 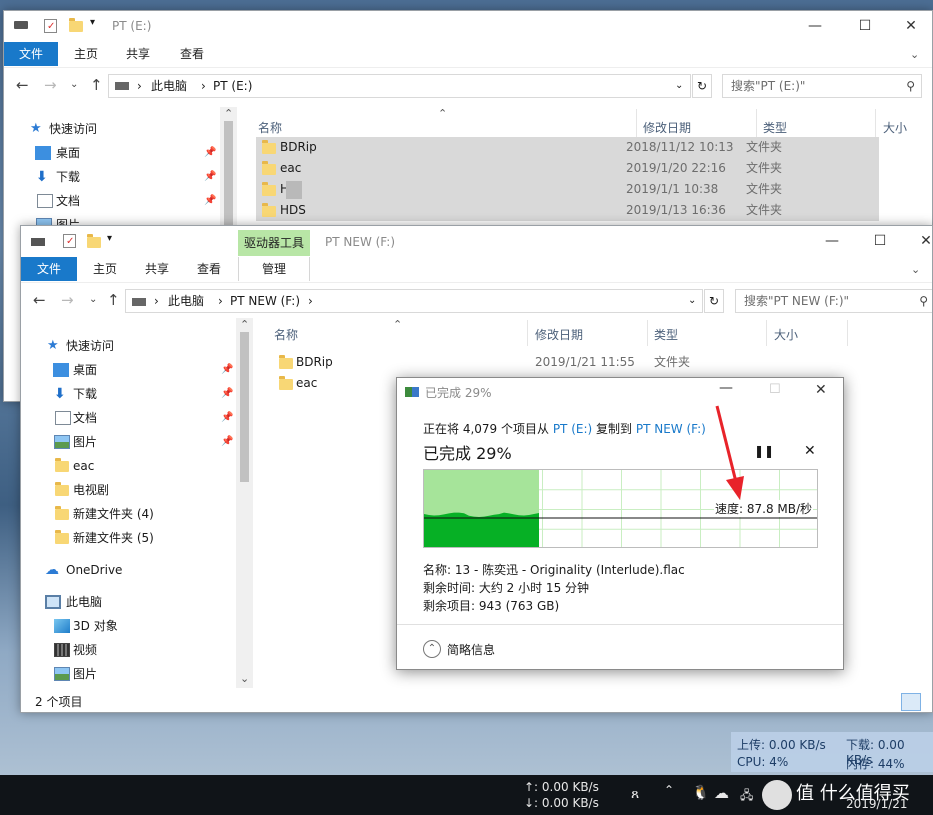 I want to click on breadcrumb-pt-e: PT (E:), so click(x=232, y=86).